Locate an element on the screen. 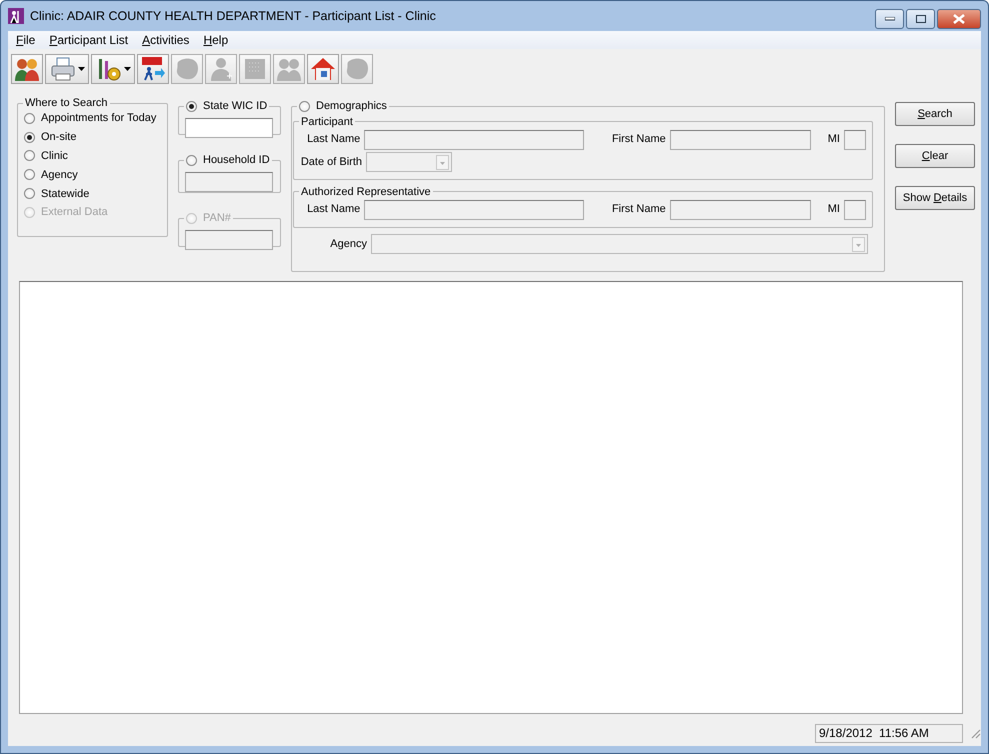 The width and height of the screenshot is (989, 754). radio-button: Household ID is located at coordinates (228, 160).